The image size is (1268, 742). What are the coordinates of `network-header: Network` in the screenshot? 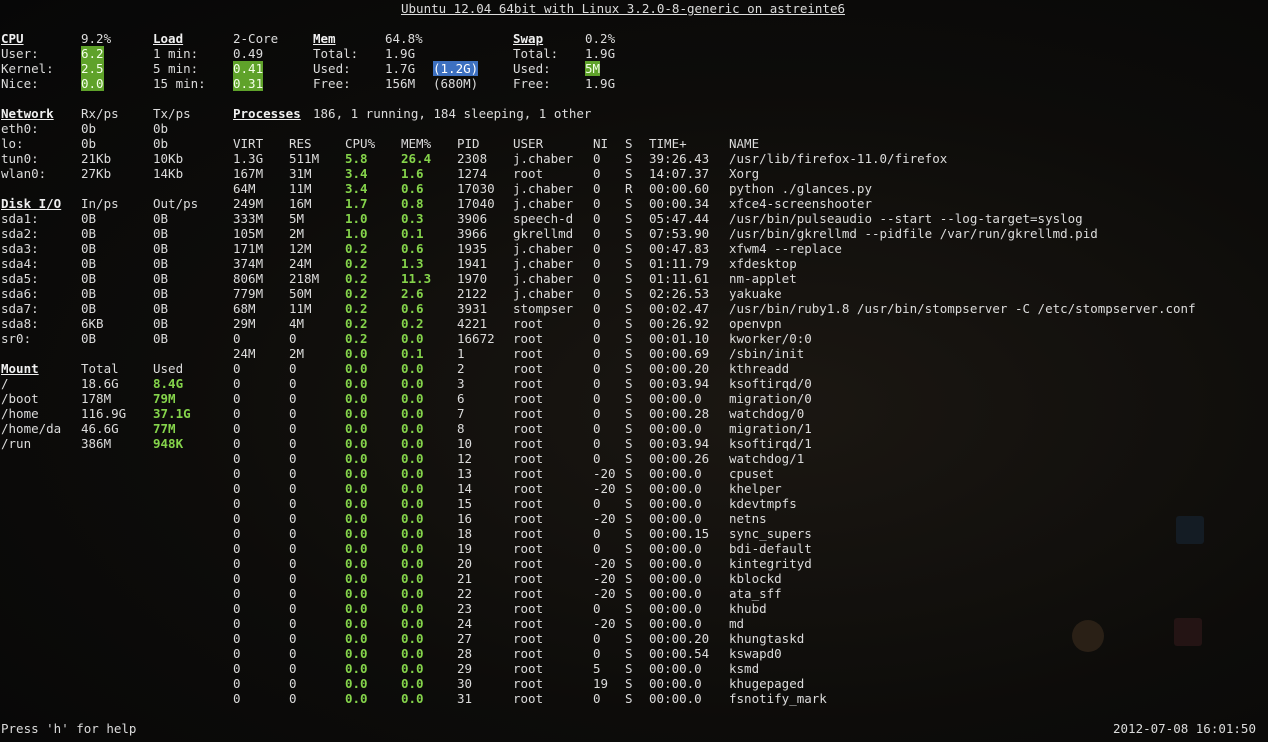 It's located at (27, 113).